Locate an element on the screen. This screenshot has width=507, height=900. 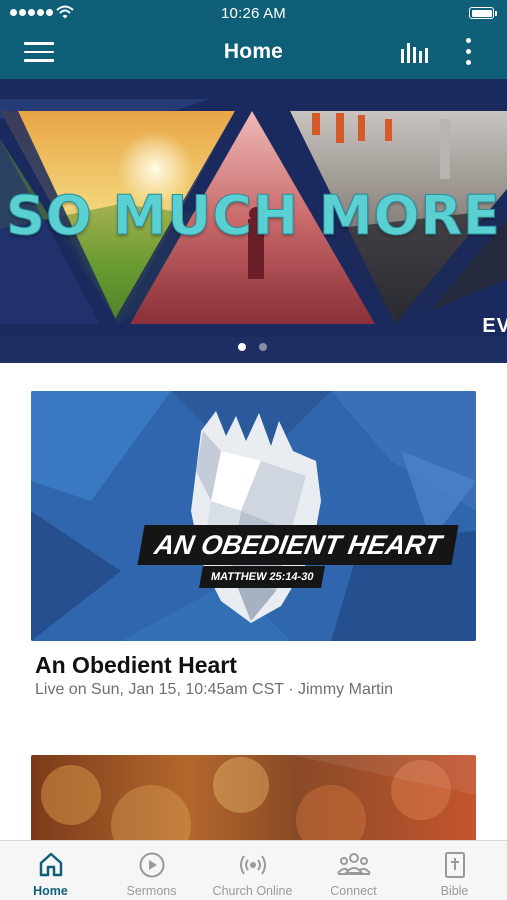
bokeh-artwork is located at coordinates (258, 797).